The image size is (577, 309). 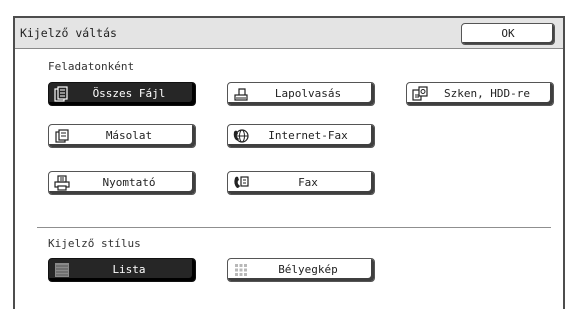 I want to click on ok-button: OK, so click(x=508, y=34).